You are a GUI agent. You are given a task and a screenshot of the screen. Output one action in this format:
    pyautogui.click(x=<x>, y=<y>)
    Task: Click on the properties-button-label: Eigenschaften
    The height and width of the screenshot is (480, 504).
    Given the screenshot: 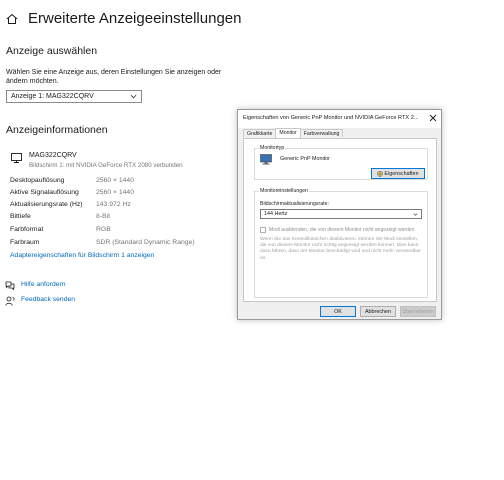 What is the action you would take?
    pyautogui.click(x=401, y=173)
    